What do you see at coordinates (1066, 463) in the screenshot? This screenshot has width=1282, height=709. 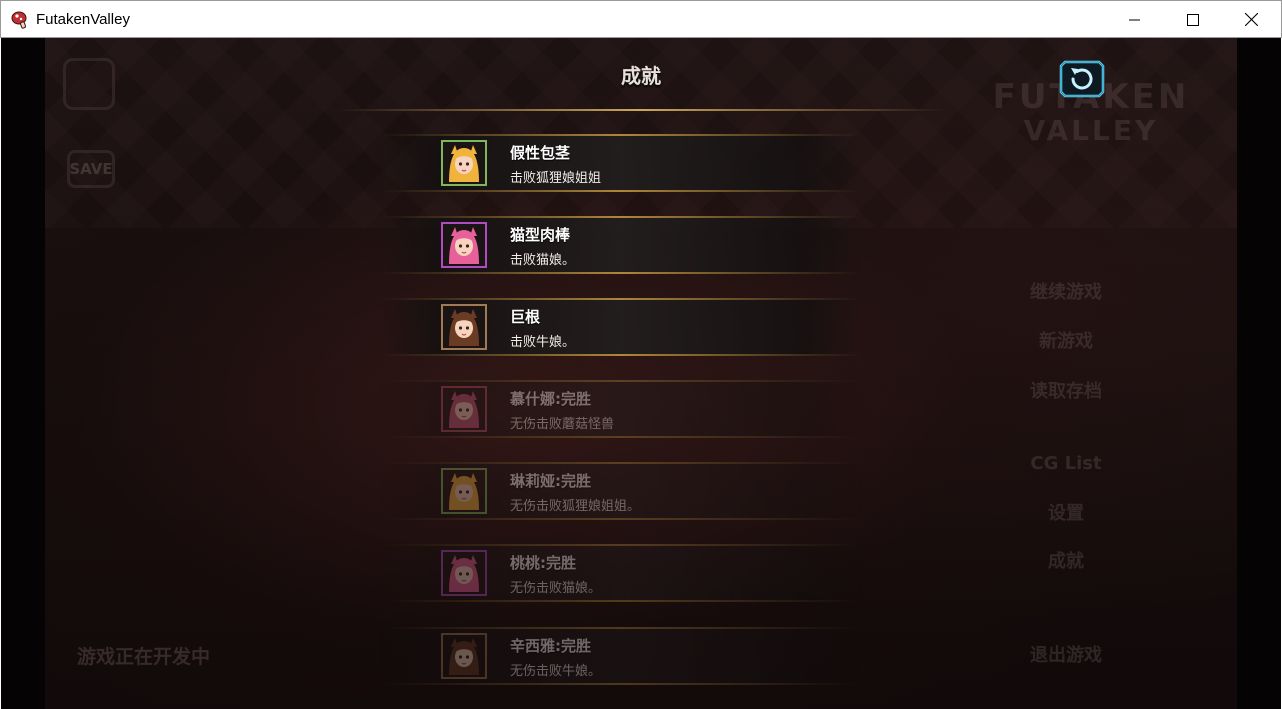 I see `menu-cg-list: CG List` at bounding box center [1066, 463].